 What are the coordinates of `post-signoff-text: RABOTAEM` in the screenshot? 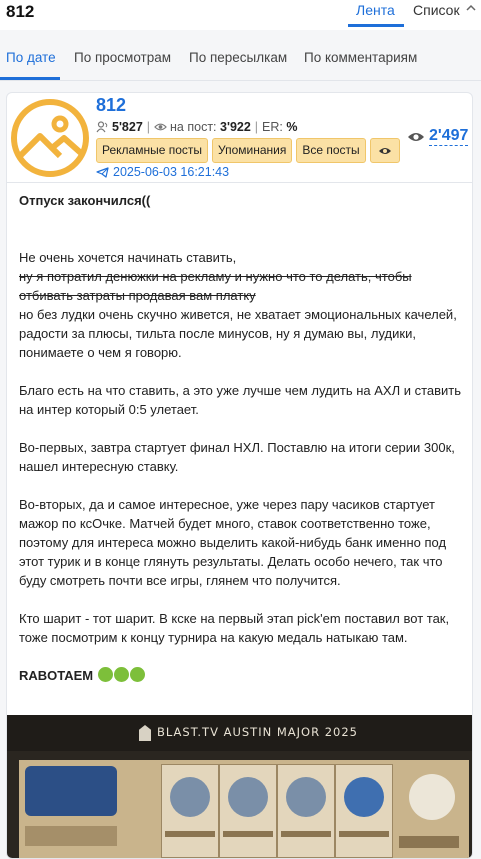 It's located at (56, 675).